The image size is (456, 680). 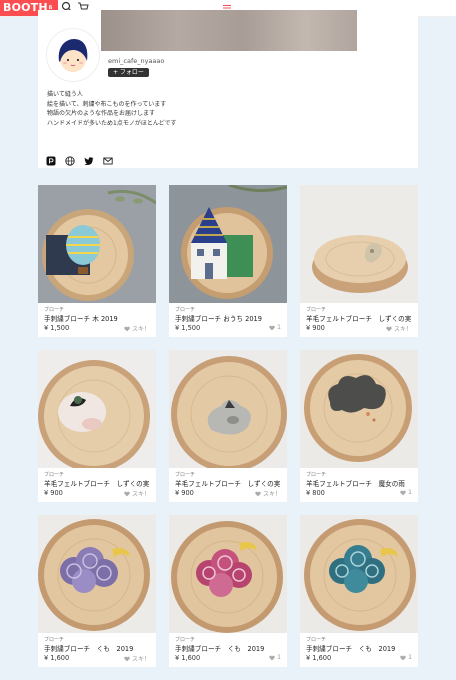 I want to click on product-name: 手刺繍ブローチ おうち 2019, so click(x=218, y=318).